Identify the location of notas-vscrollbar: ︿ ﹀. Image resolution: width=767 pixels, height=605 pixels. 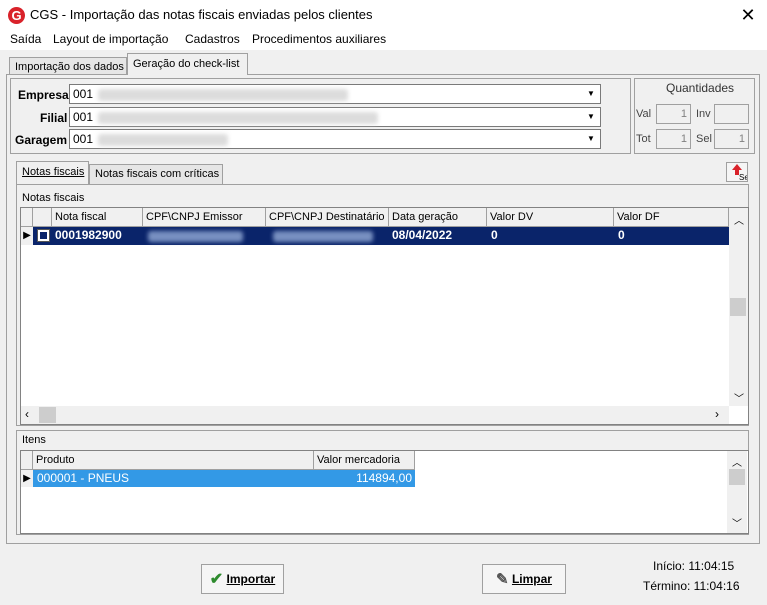
(738, 307).